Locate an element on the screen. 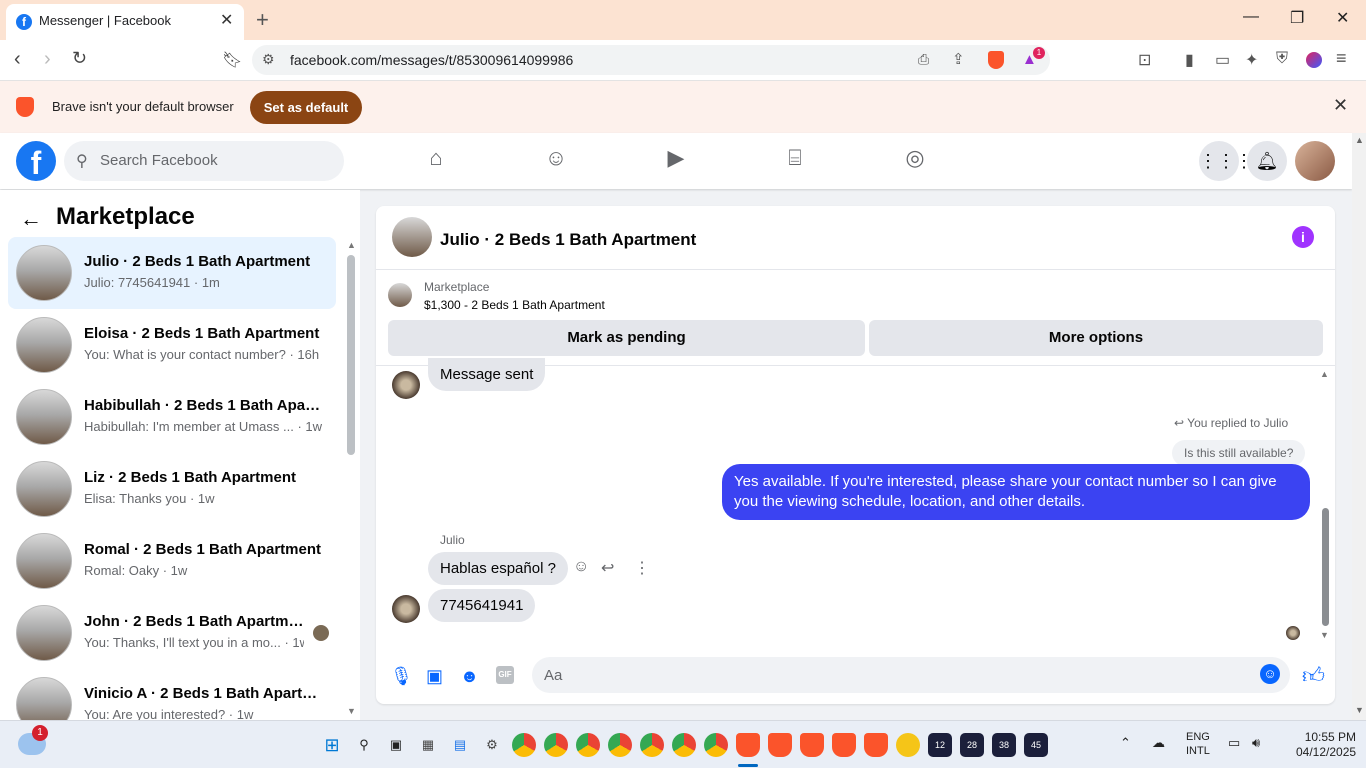  profile-icon is located at coordinates (1314, 60).